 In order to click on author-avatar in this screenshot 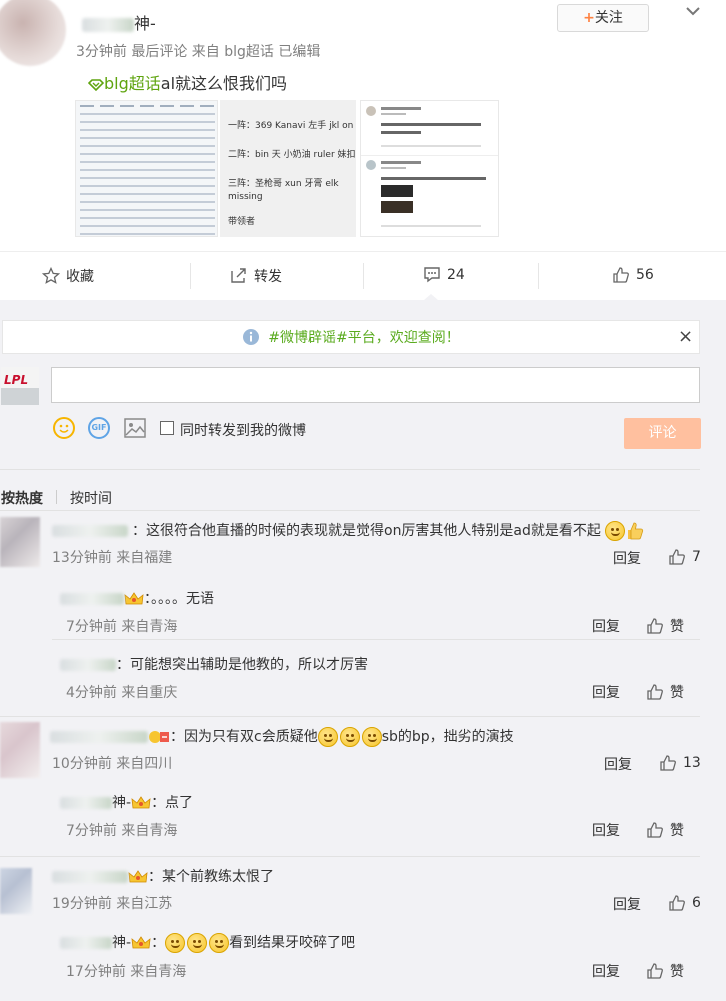, I will do `click(33, 33)`.